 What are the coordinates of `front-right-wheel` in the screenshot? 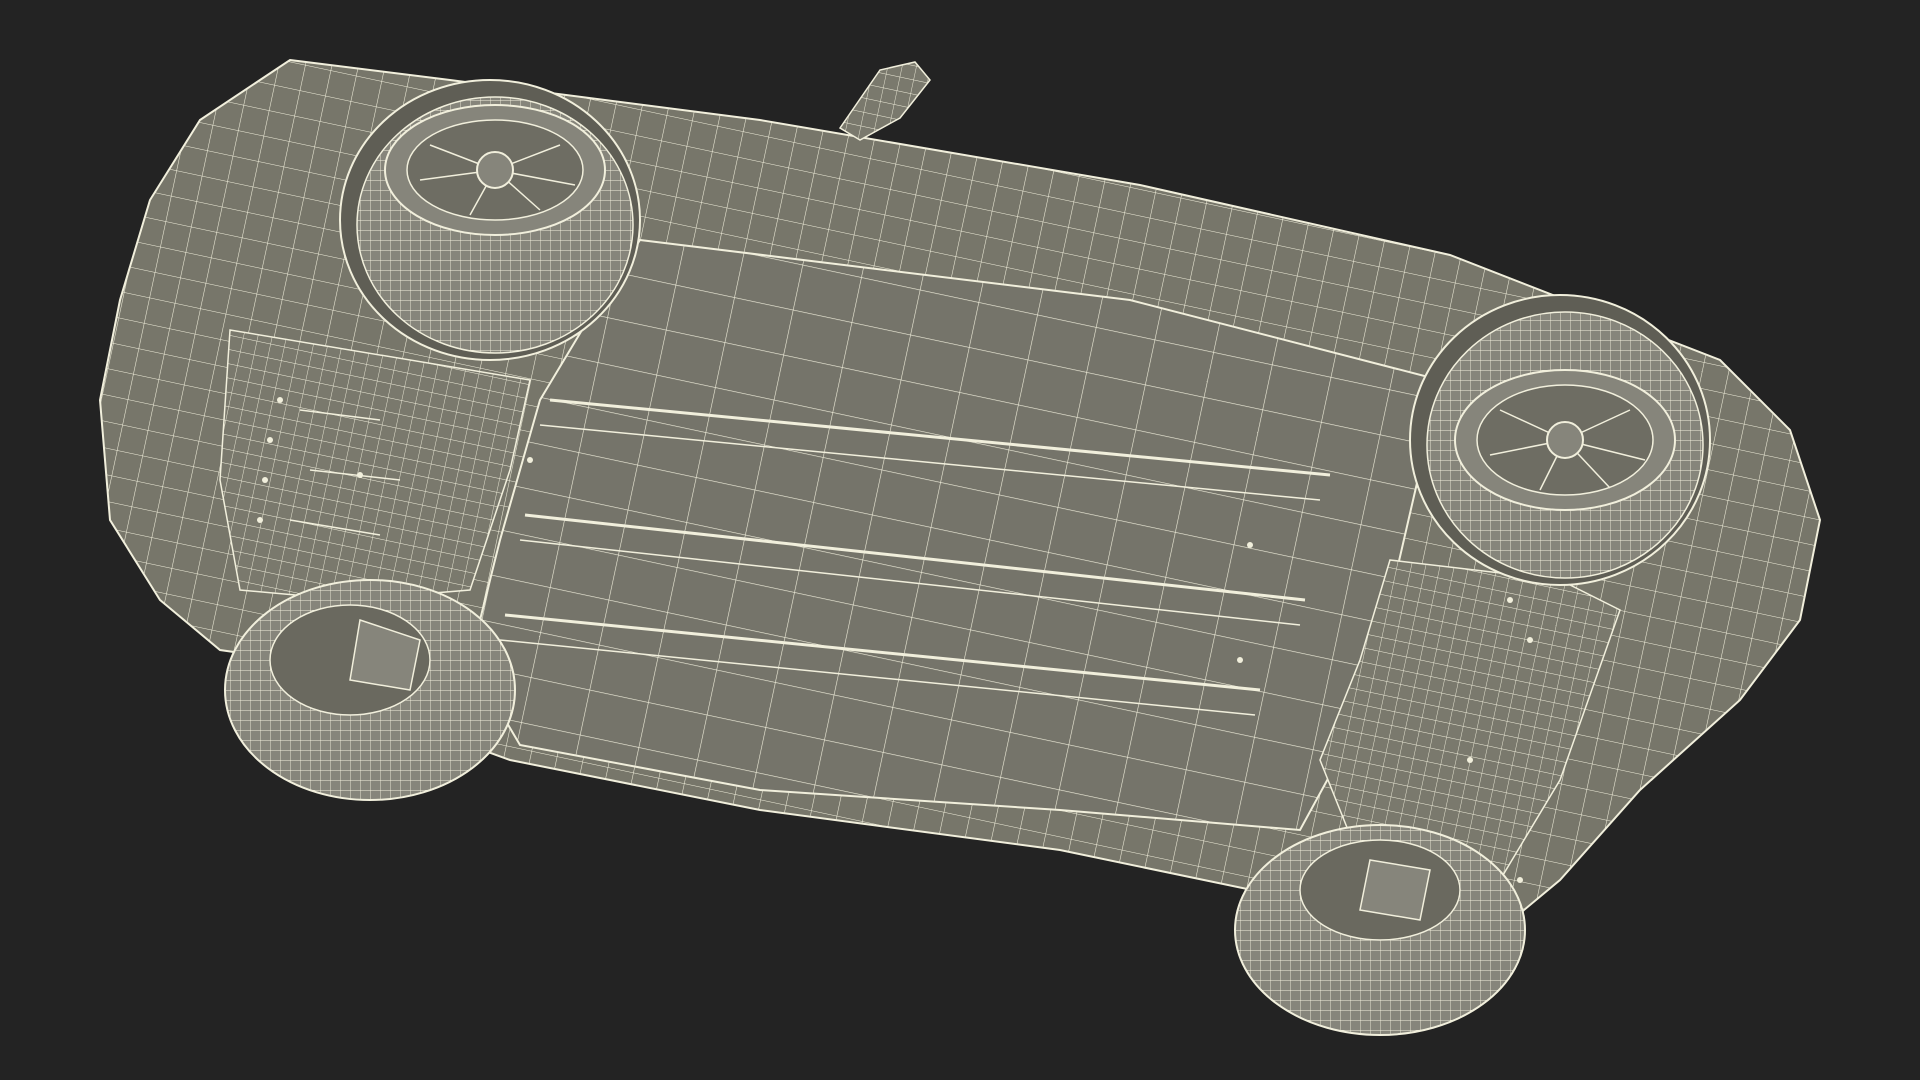 It's located at (370, 690).